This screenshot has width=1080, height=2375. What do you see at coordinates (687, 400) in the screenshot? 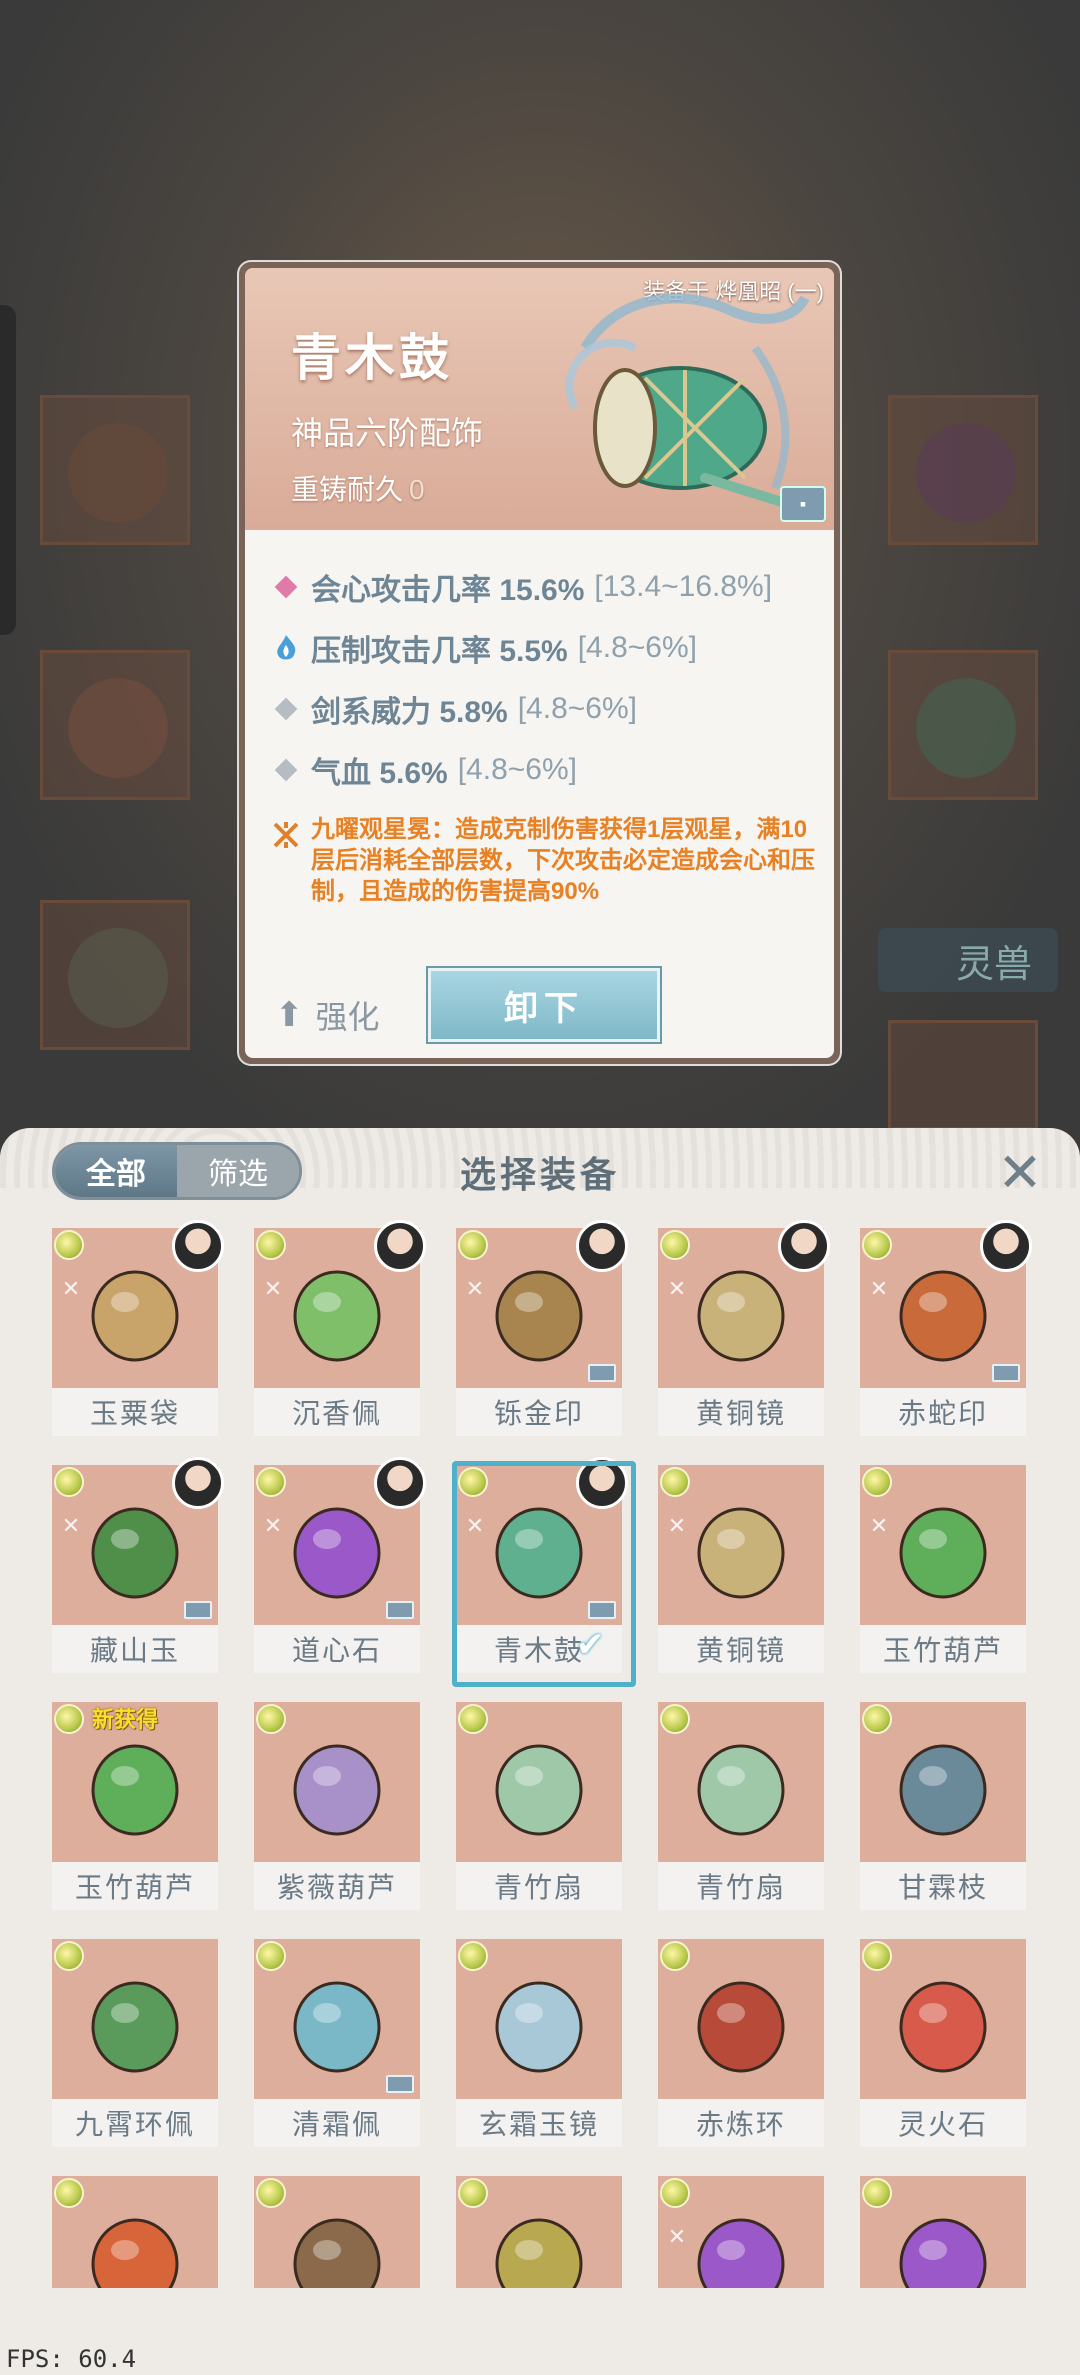
I see `drum-illustration` at bounding box center [687, 400].